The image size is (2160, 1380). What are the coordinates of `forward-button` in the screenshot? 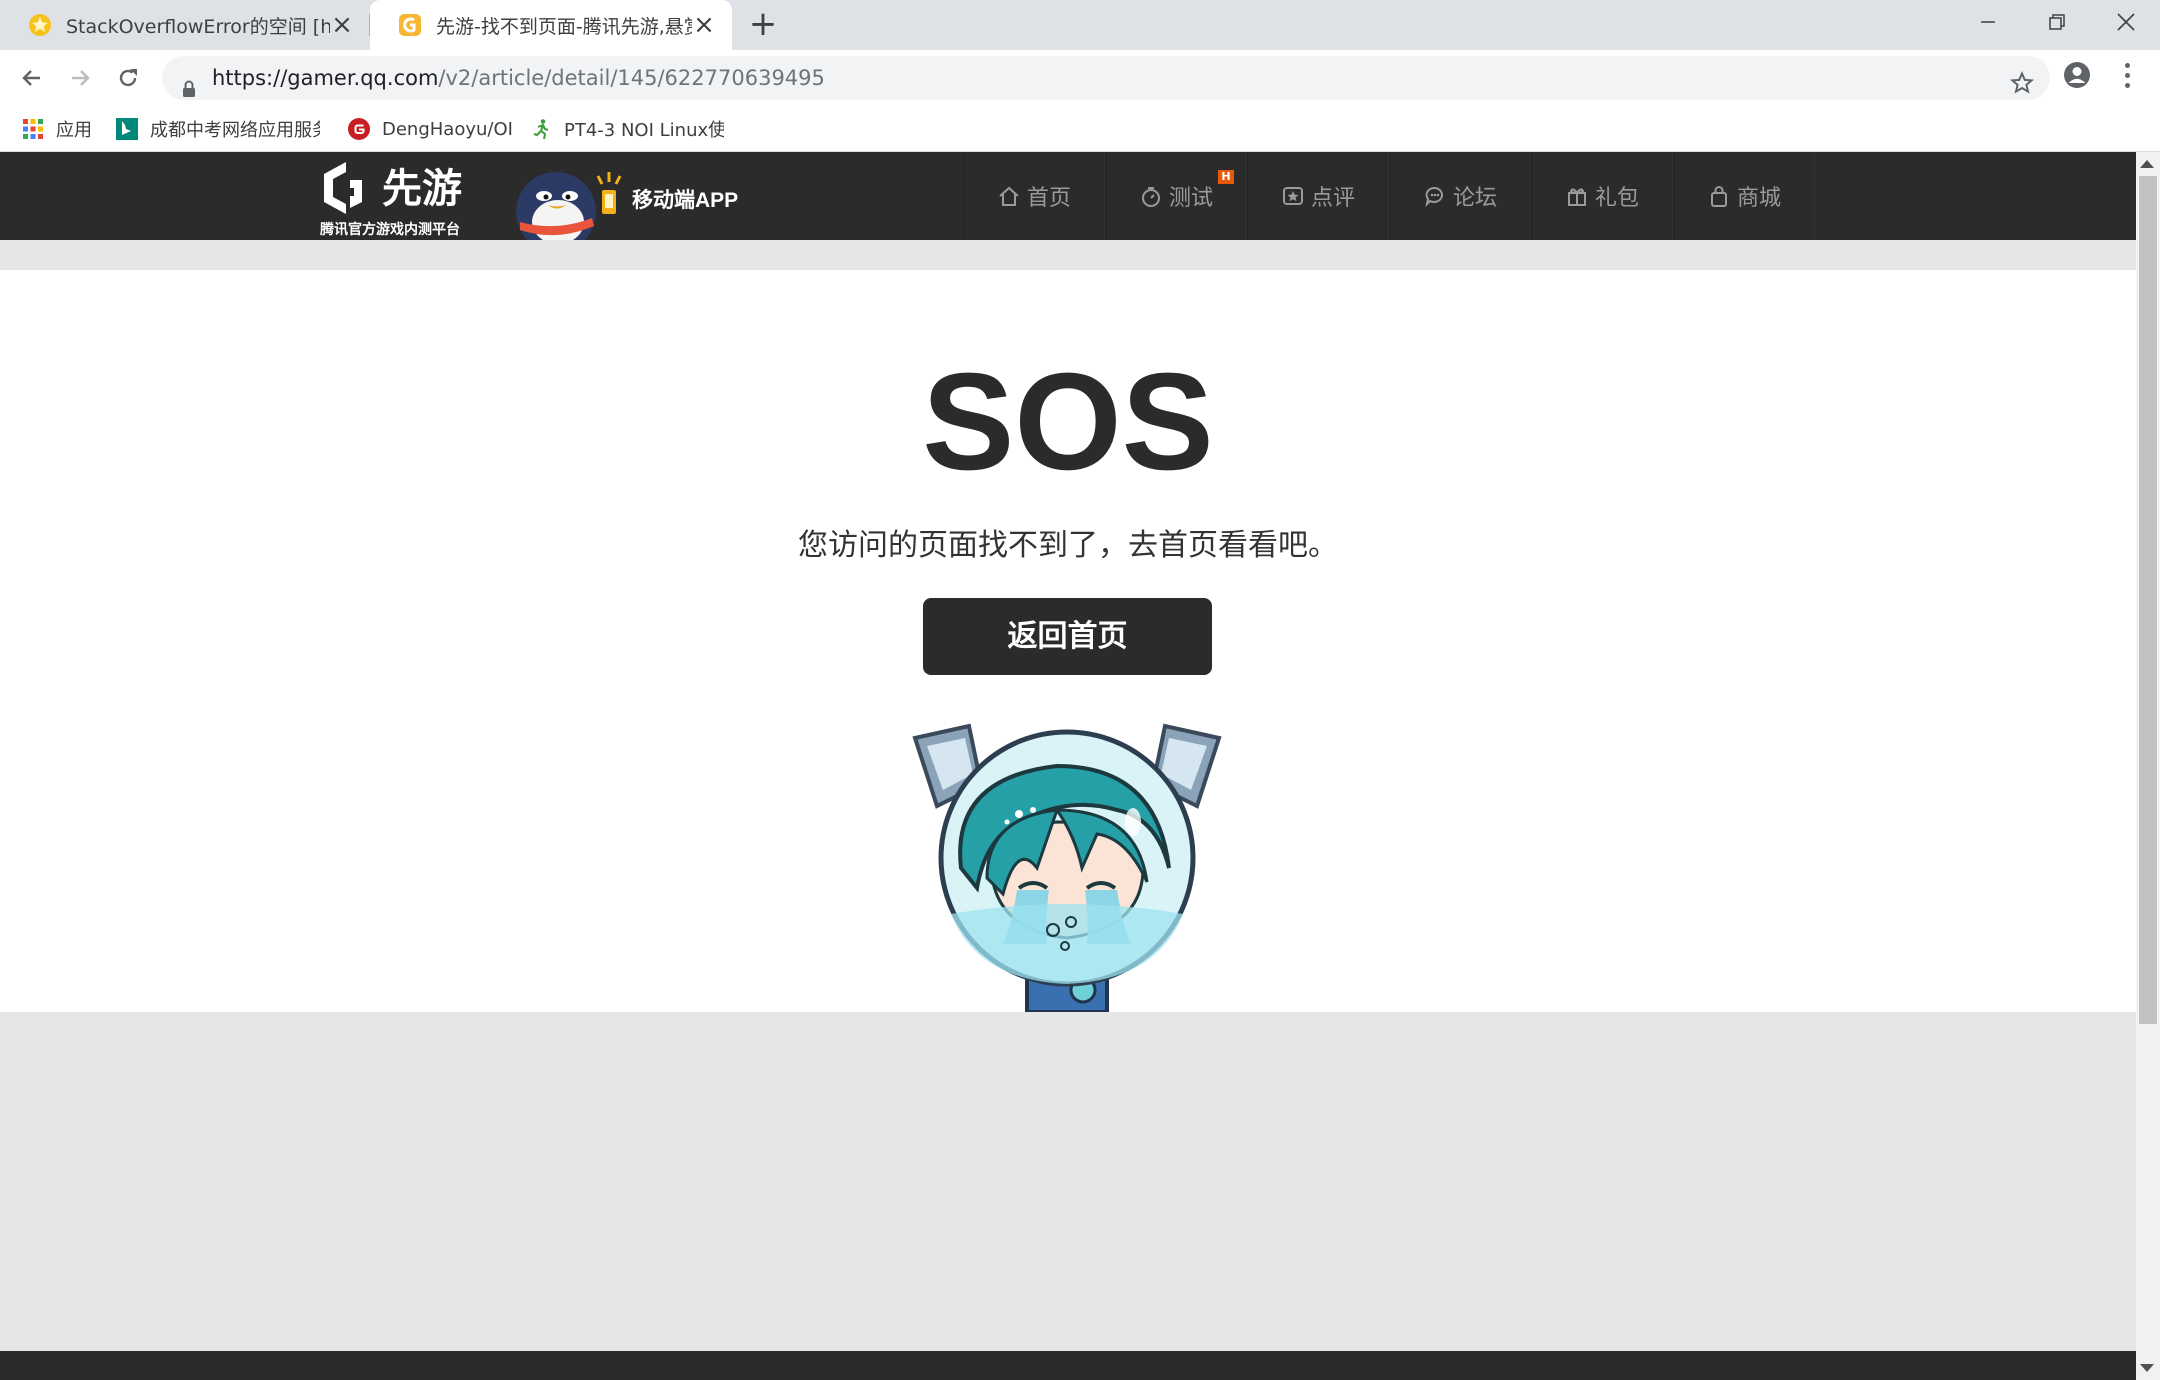 It's located at (80, 78).